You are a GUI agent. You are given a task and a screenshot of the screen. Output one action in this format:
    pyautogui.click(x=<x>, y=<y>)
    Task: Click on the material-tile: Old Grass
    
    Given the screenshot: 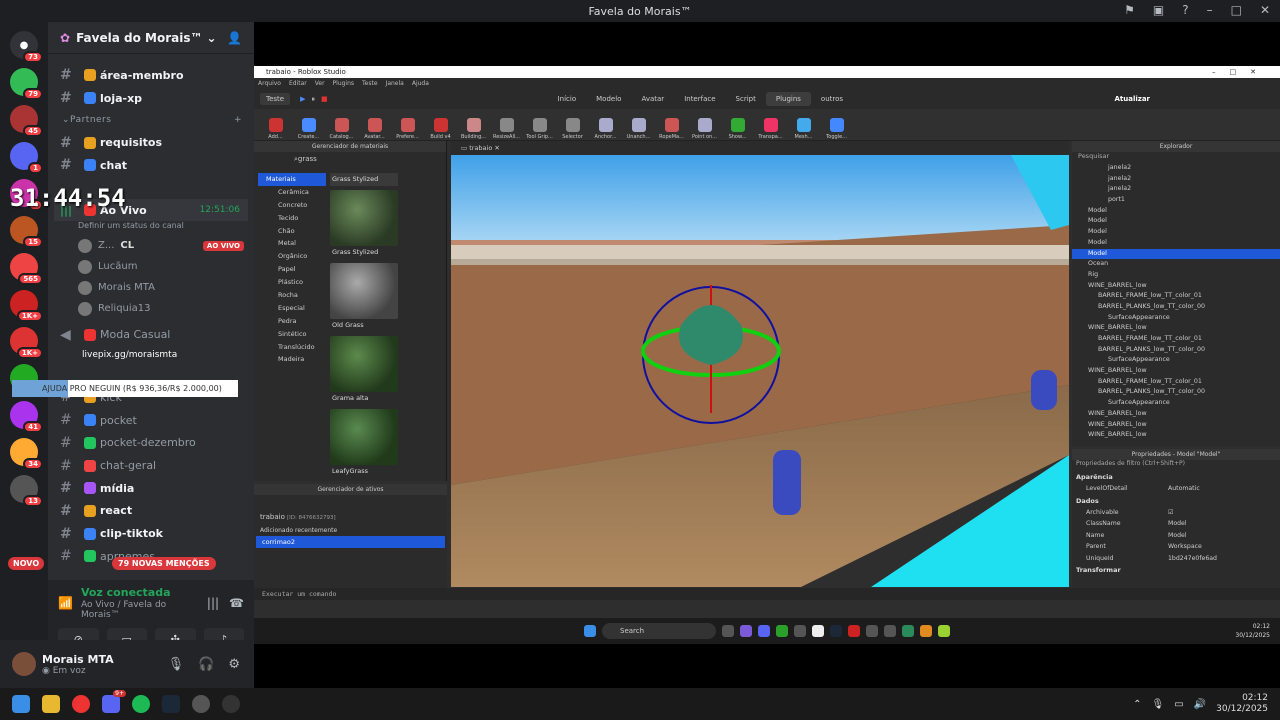 What is the action you would take?
    pyautogui.click(x=364, y=297)
    